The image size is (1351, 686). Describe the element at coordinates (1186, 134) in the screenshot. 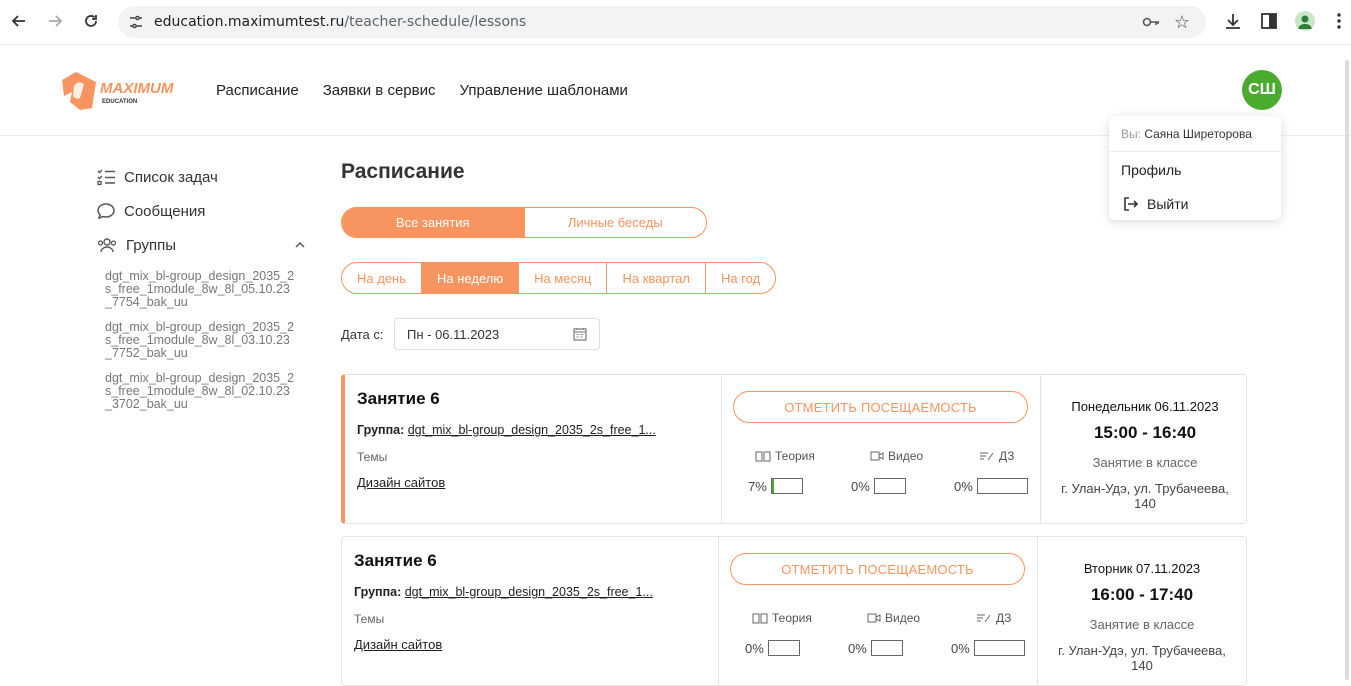

I see `current-user-line: Вы: Саяна Ширеторова` at that location.